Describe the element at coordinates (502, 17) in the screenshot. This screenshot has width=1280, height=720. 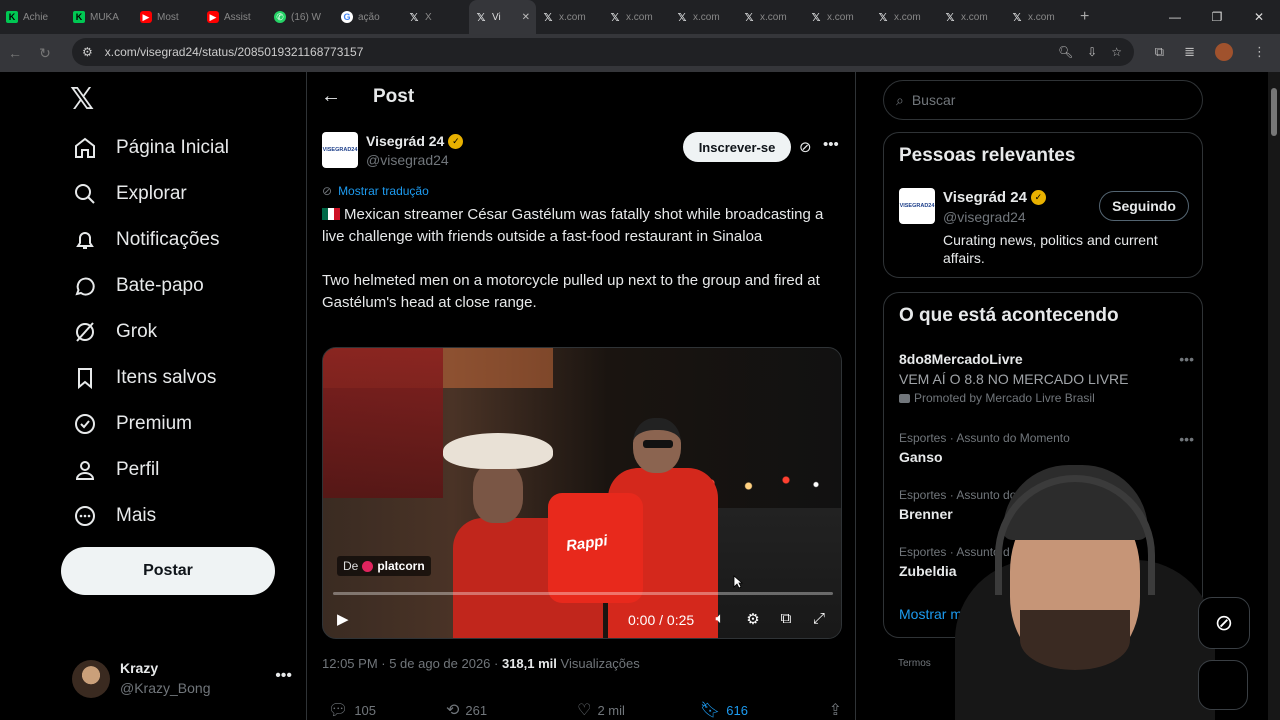
I see `browser-tab-active: 𝕏 Vi ✕` at that location.